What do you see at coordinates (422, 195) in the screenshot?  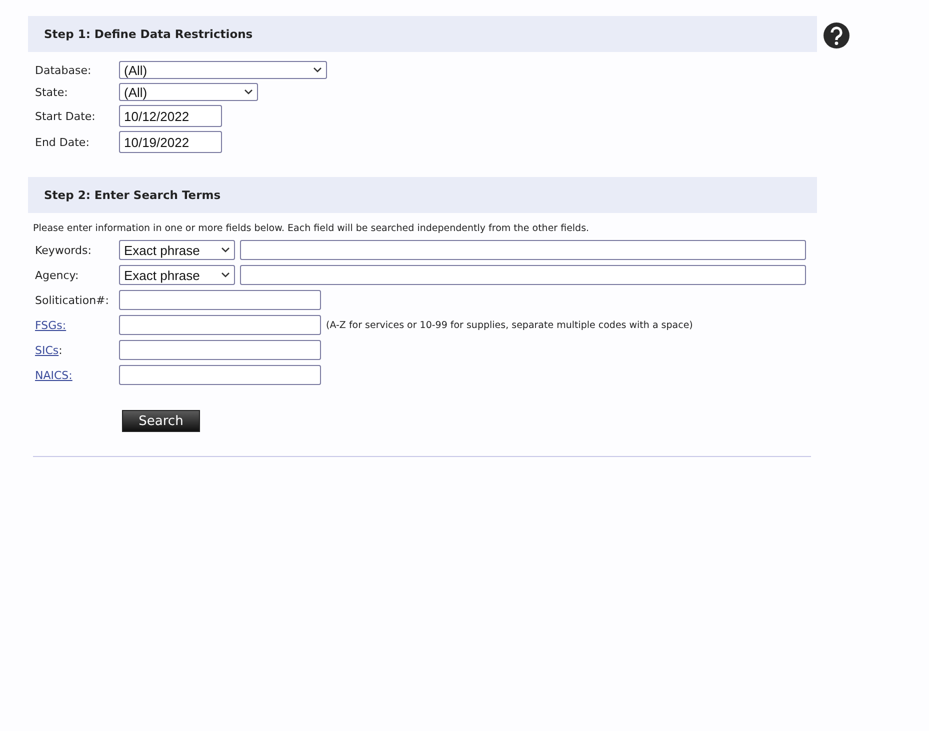 I see `section-header: Step 2: Enter Search Terms` at bounding box center [422, 195].